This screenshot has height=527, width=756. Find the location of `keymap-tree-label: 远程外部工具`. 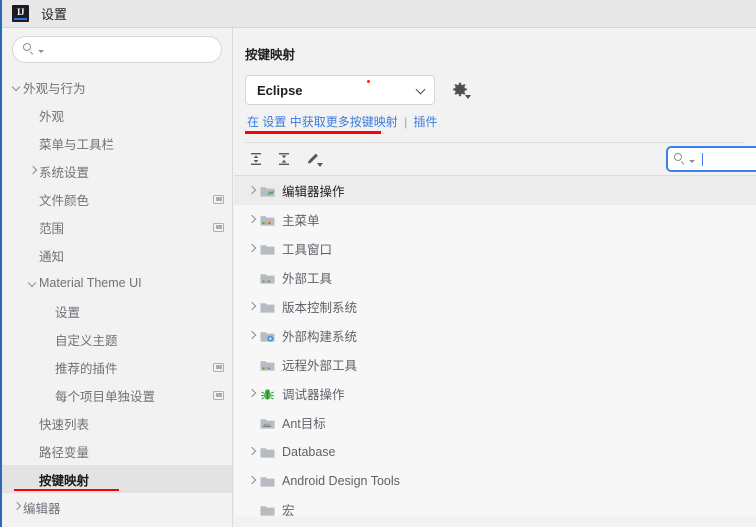

keymap-tree-label: 远程外部工具 is located at coordinates (320, 366).